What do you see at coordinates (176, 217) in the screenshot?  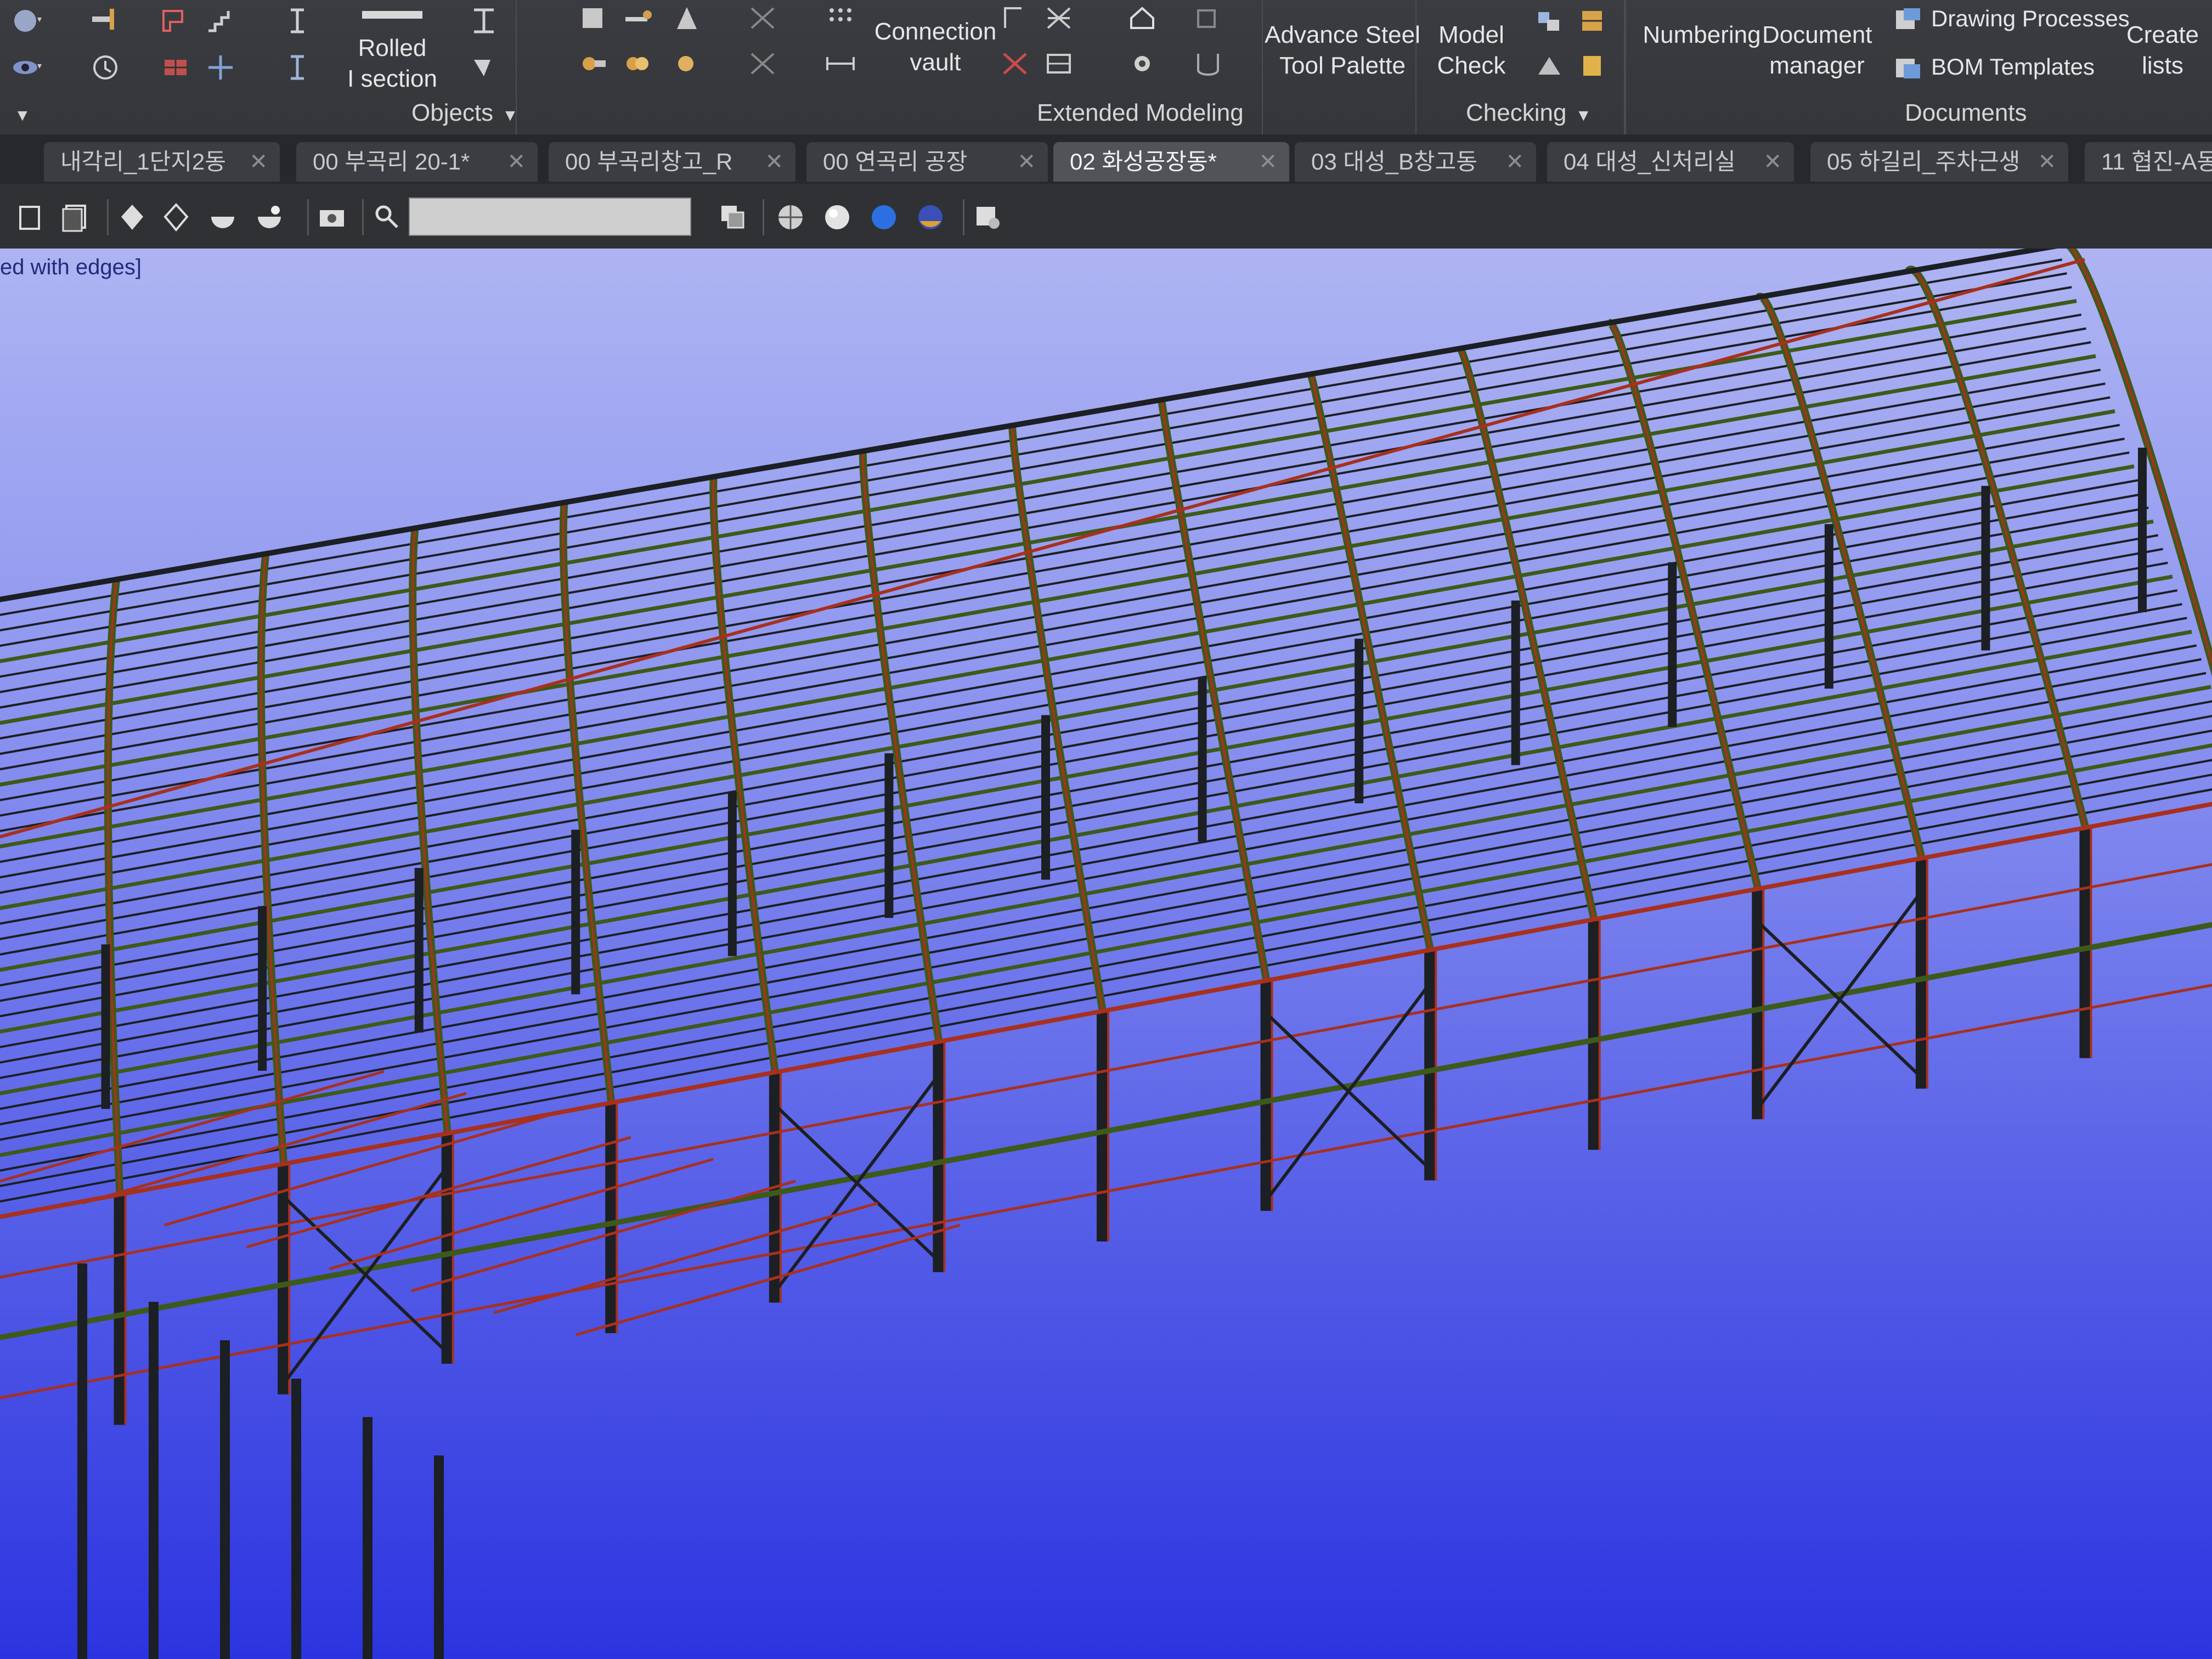 I see `wireframe-icon` at bounding box center [176, 217].